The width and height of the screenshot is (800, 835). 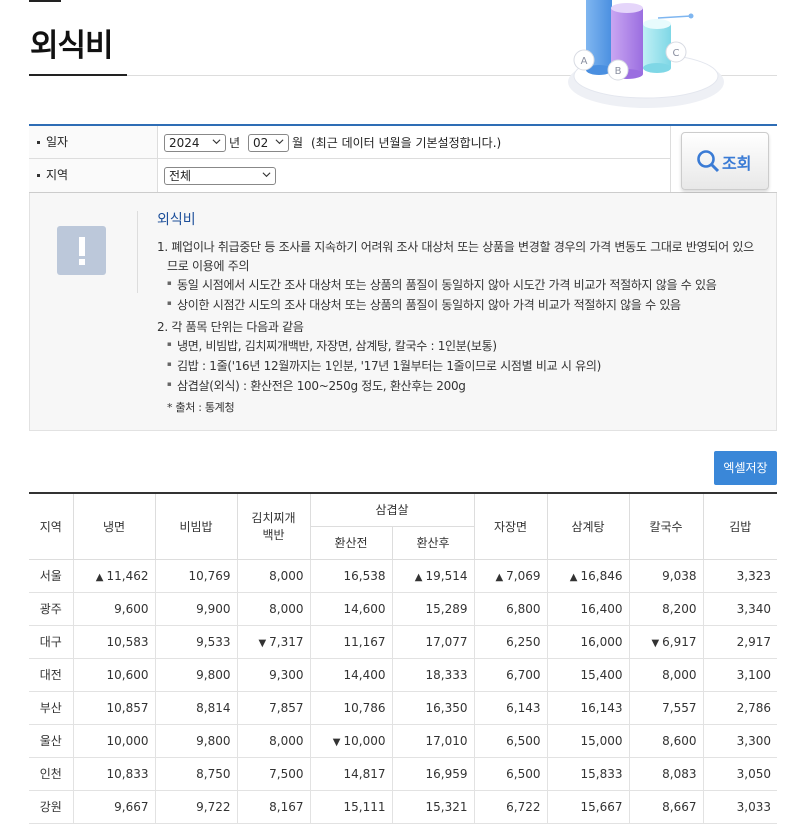 What do you see at coordinates (268, 143) in the screenshot?
I see `month-select: 02` at bounding box center [268, 143].